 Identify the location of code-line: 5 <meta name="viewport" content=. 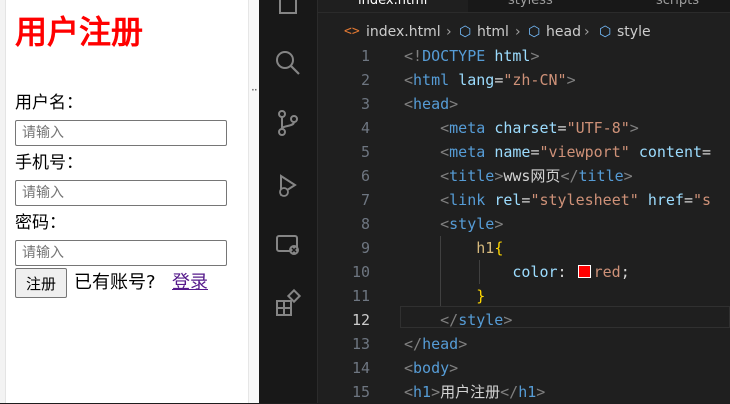
(524, 152).